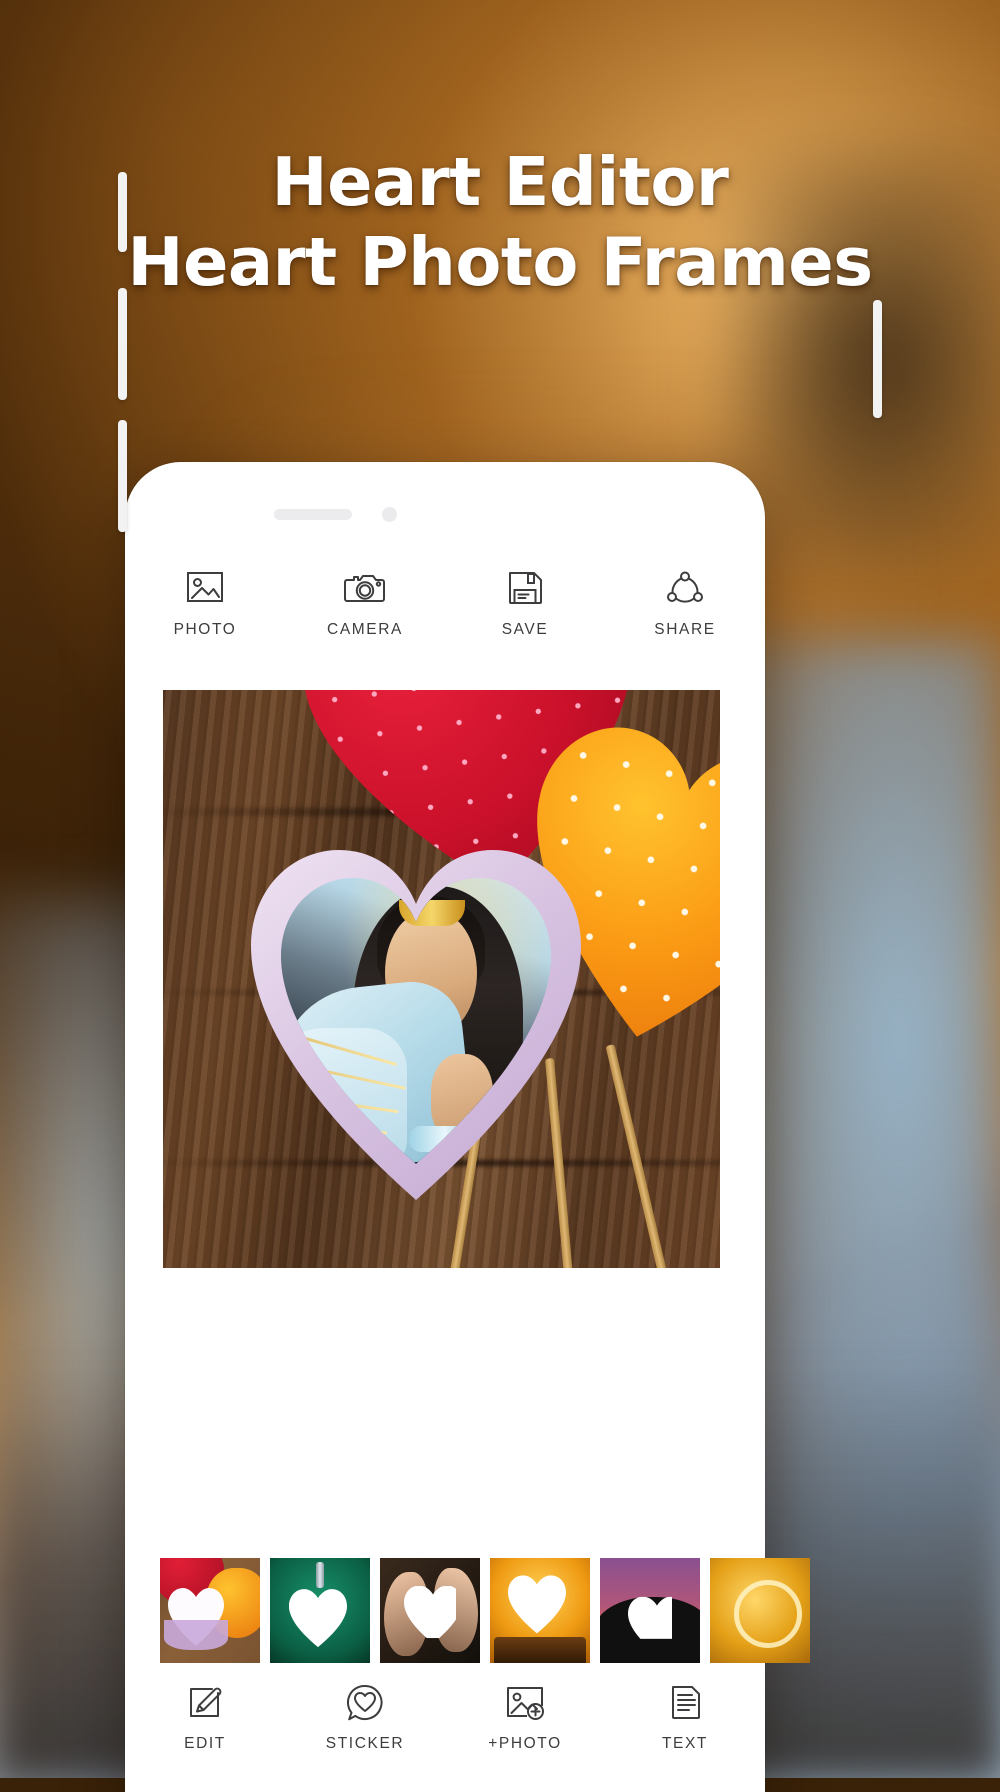 Image resolution: width=1000 pixels, height=1792 pixels. Describe the element at coordinates (210, 1610) in the screenshot. I see `thumbnail-heart-pillows` at that location.